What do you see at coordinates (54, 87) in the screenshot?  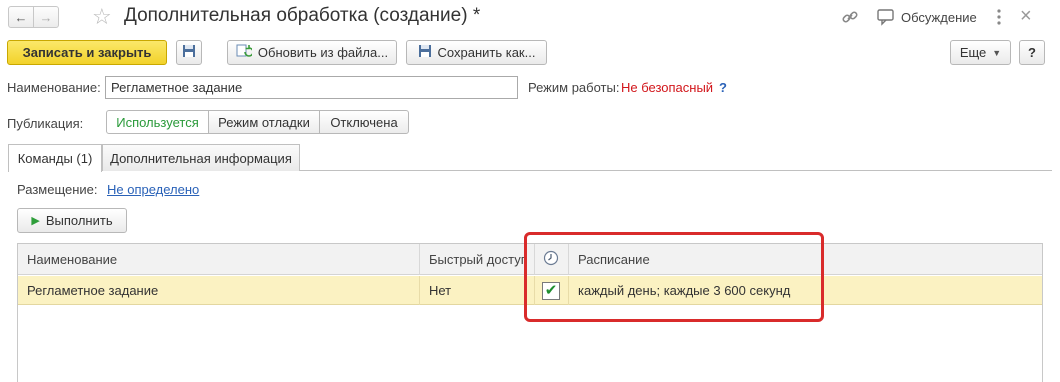 I see `name-label: Наименование:` at bounding box center [54, 87].